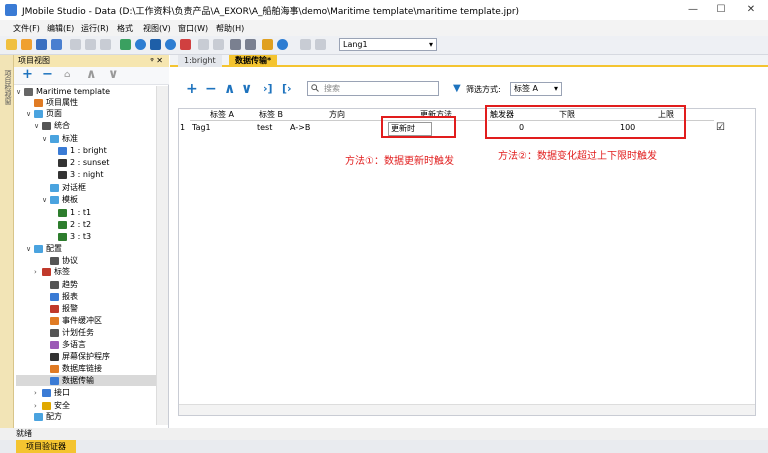  Describe the element at coordinates (267, 44) in the screenshot. I see `widget-icon` at that location.